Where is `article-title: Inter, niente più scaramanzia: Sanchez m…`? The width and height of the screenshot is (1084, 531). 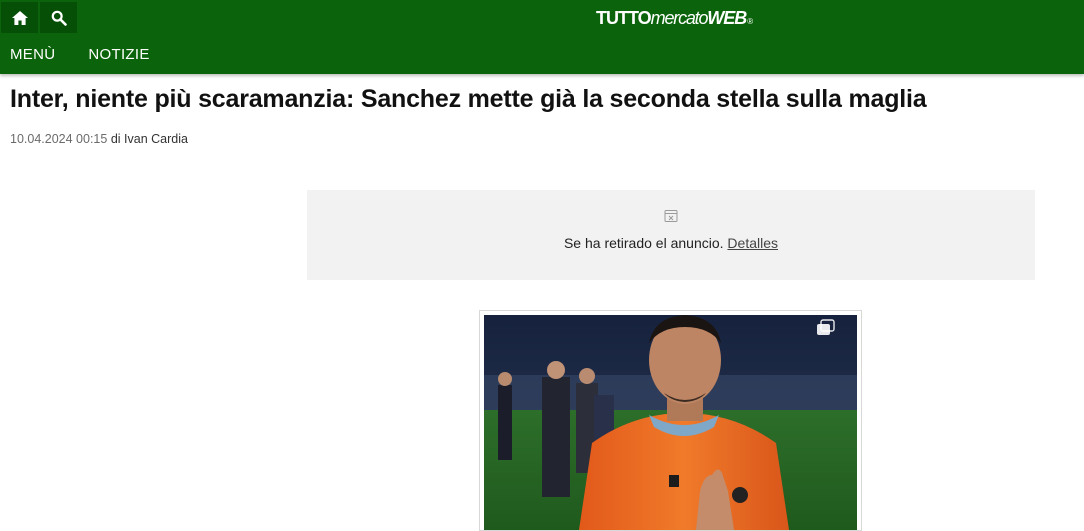 article-title: Inter, niente più scaramanzia: Sanchez m… is located at coordinates (468, 99).